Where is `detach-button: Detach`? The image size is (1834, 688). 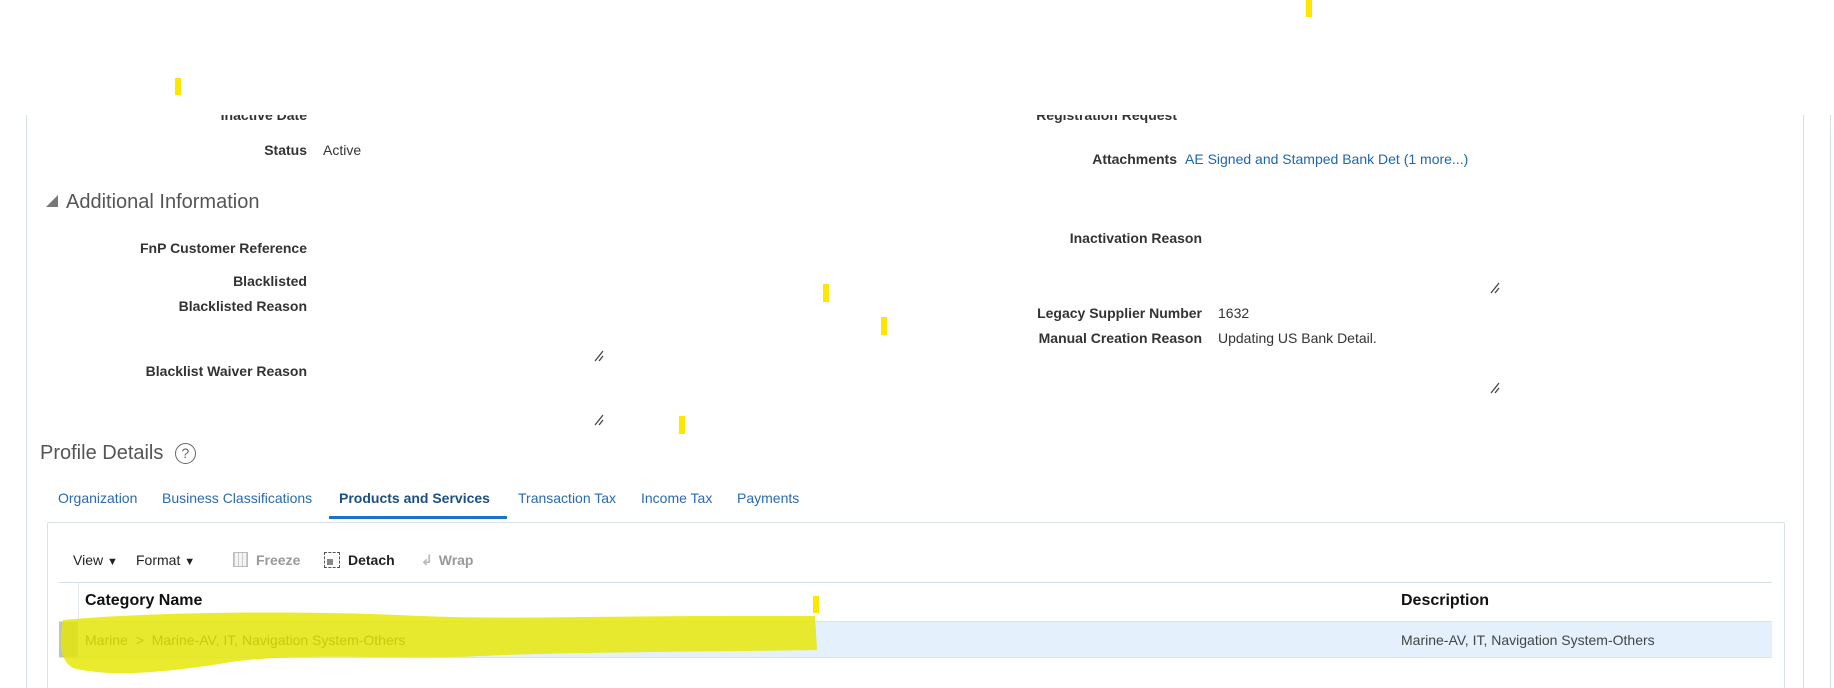
detach-button: Detach is located at coordinates (359, 560).